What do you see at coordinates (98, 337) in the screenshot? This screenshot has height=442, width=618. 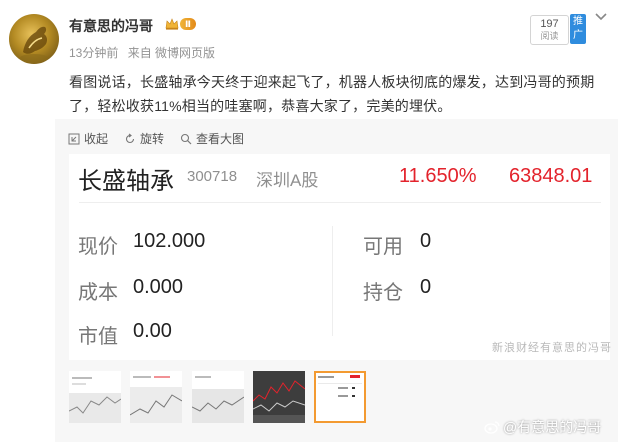 I see `market-value-label: 市值` at bounding box center [98, 337].